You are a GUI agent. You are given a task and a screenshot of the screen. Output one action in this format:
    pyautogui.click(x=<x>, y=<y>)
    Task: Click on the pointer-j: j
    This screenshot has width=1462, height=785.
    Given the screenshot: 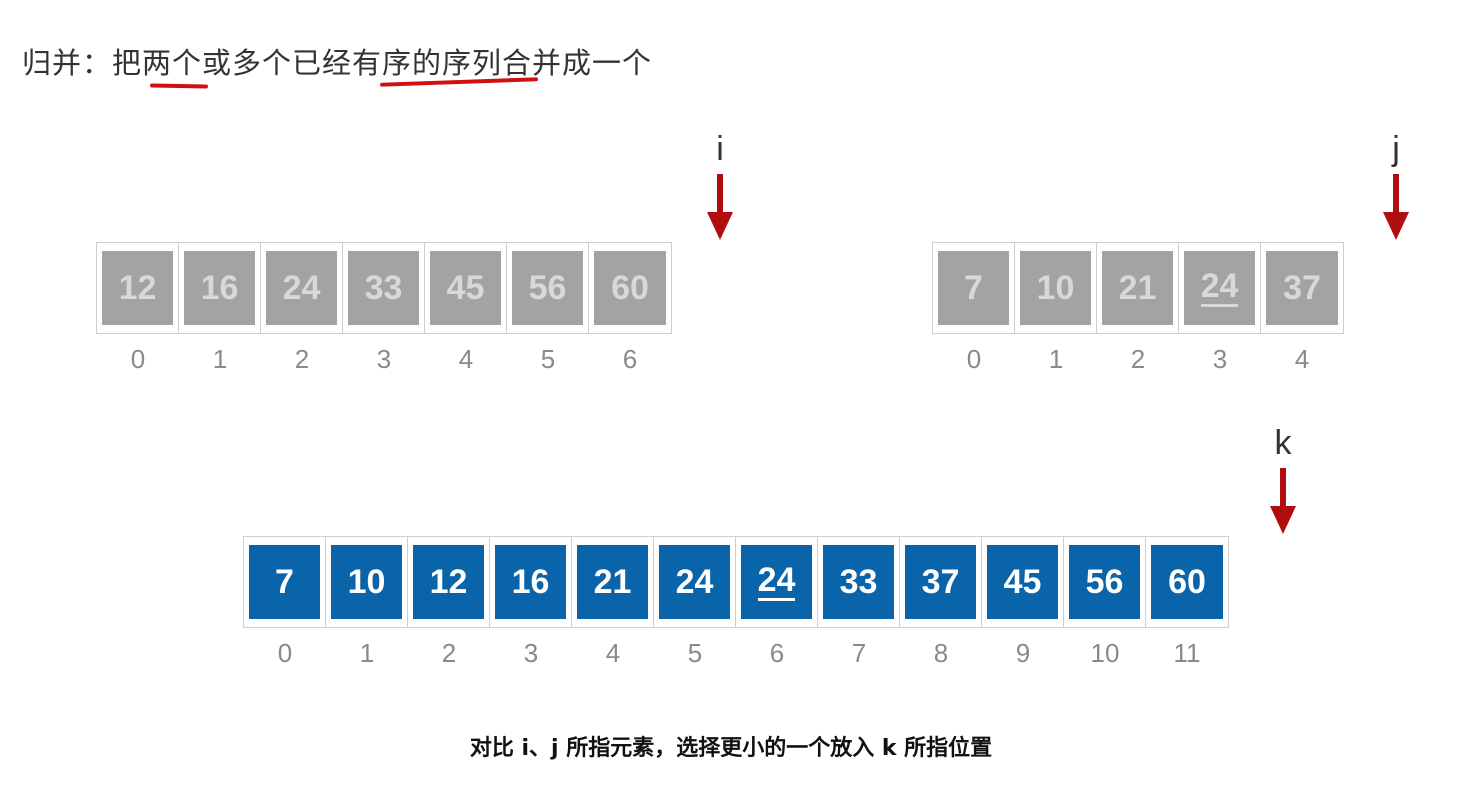 What is the action you would take?
    pyautogui.click(x=1396, y=186)
    